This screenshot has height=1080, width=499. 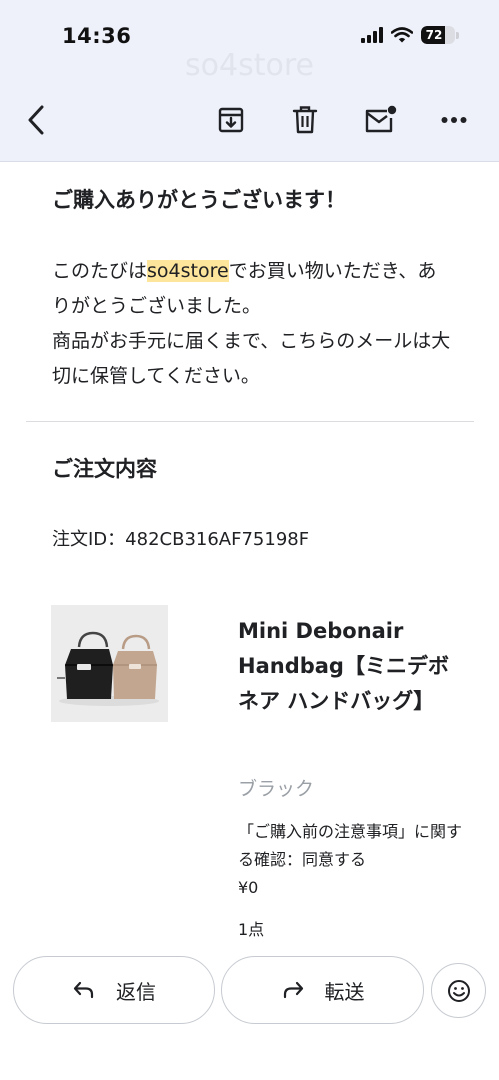 I want to click on thanks-heading: ご購入ありがとうございます！, so click(x=199, y=200).